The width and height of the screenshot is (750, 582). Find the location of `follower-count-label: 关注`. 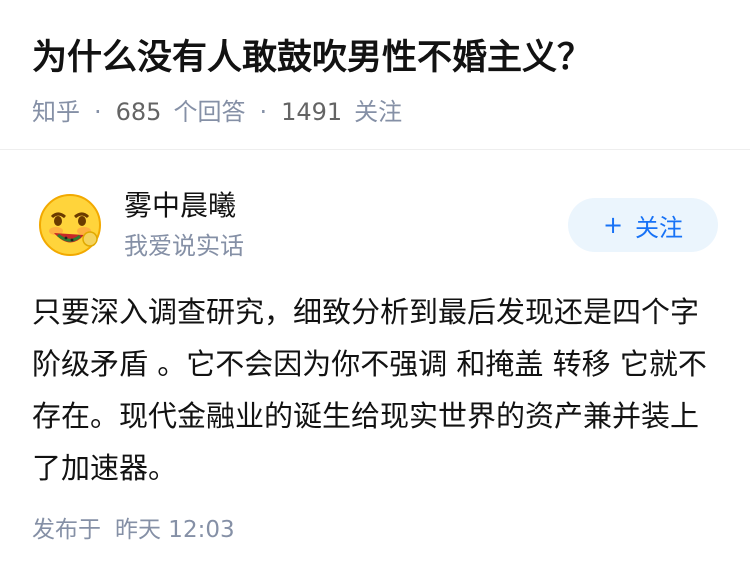

follower-count-label: 关注 is located at coordinates (378, 112).